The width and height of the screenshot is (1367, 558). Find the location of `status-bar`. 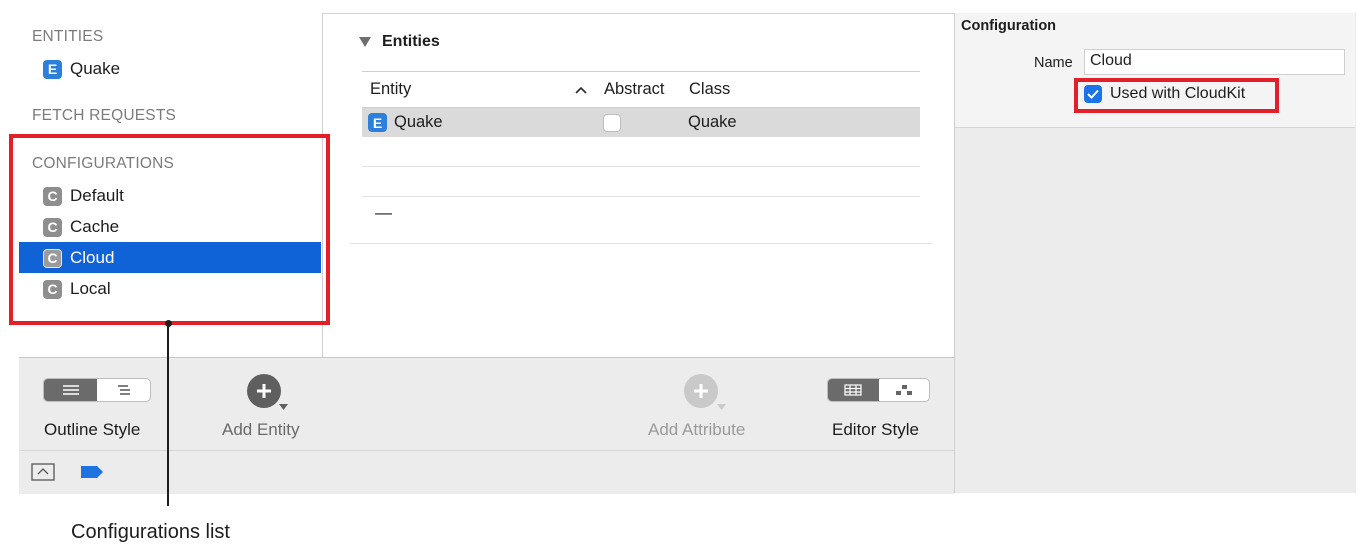

status-bar is located at coordinates (486, 472).